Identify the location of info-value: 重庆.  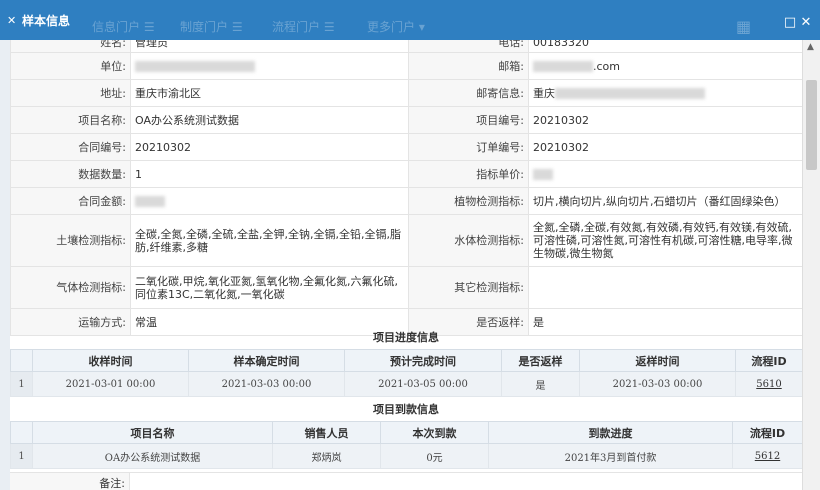
(665, 93).